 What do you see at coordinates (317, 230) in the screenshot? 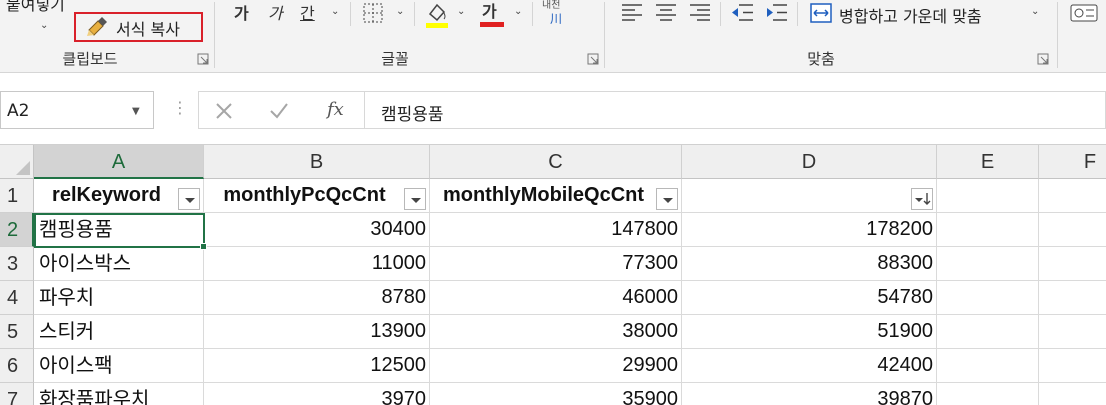
I see `cell-b2: 30400` at bounding box center [317, 230].